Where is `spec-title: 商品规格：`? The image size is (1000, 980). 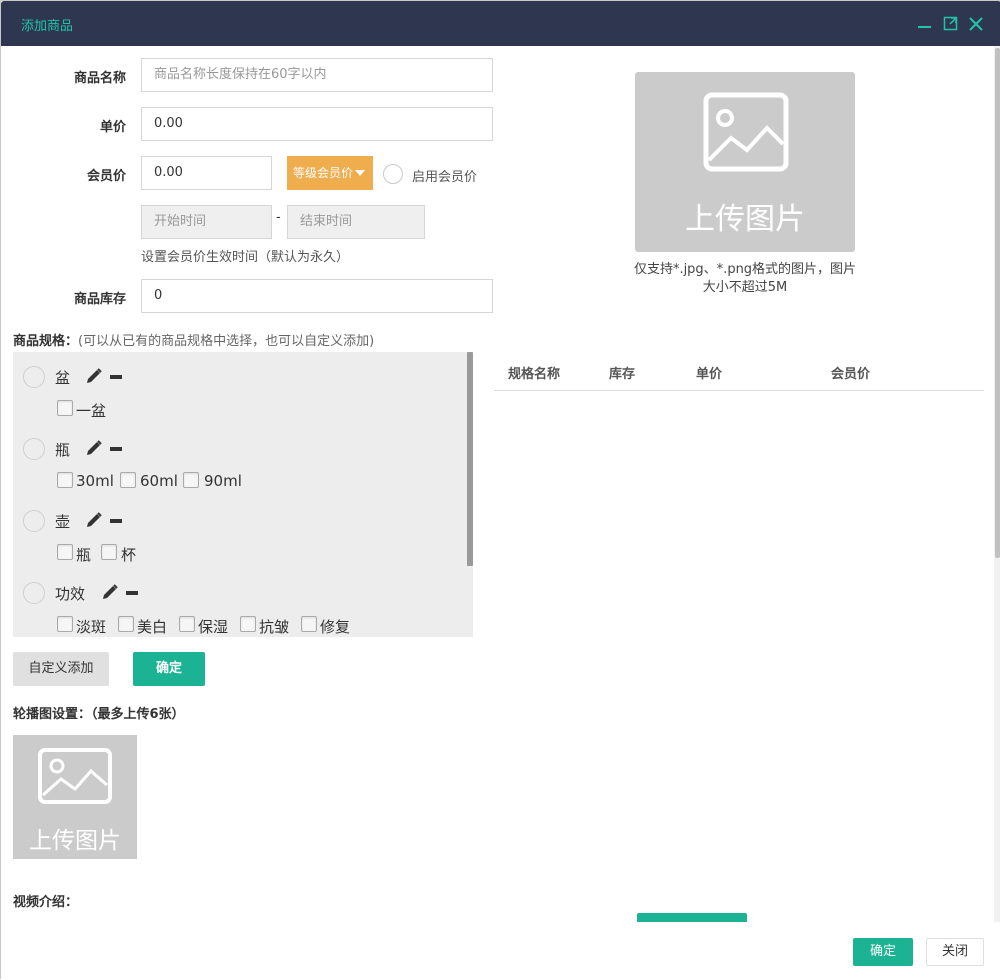
spec-title: 商品规格： is located at coordinates (46, 341).